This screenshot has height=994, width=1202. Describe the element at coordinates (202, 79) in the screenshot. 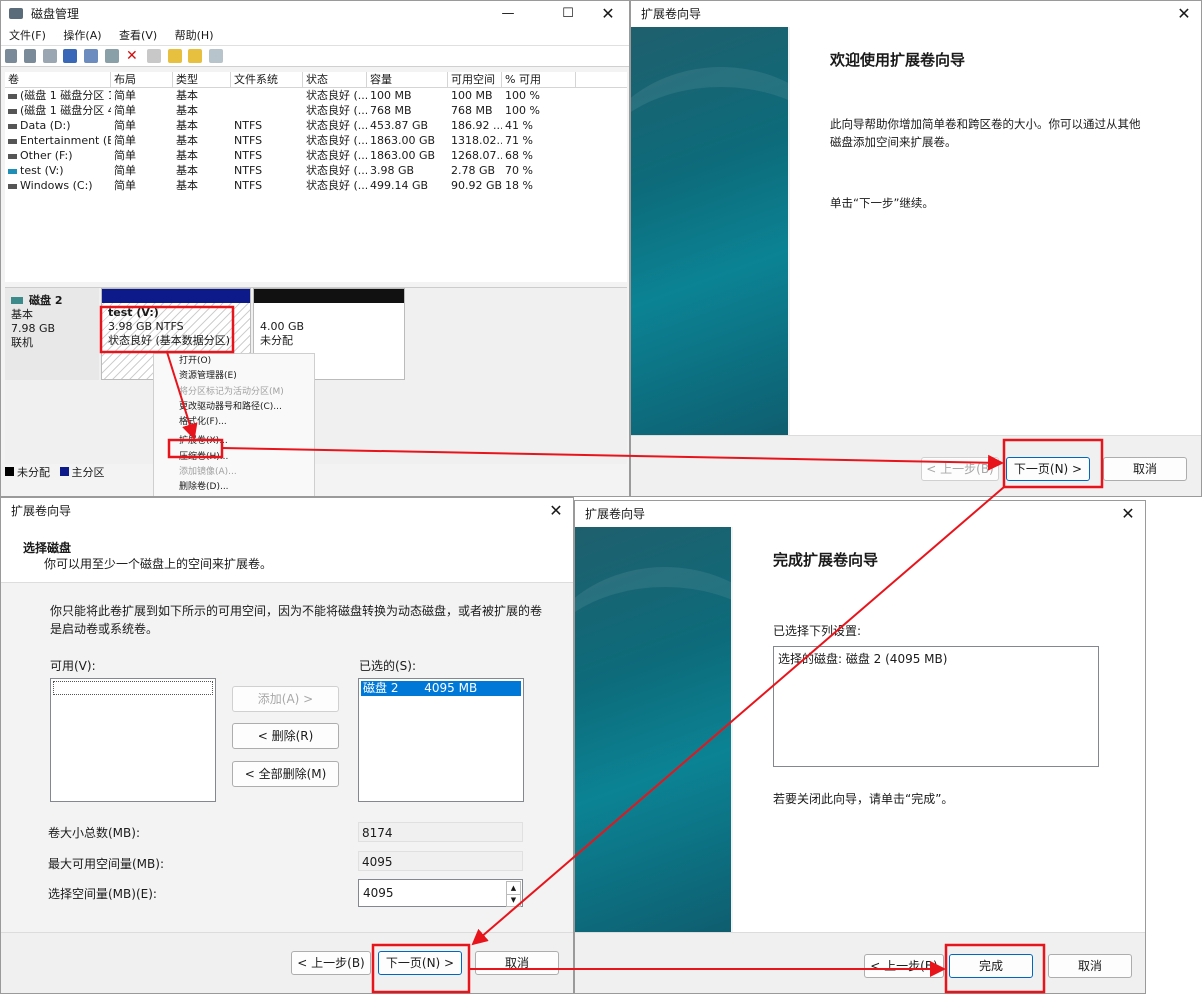

I see `col-type: 类型` at that location.